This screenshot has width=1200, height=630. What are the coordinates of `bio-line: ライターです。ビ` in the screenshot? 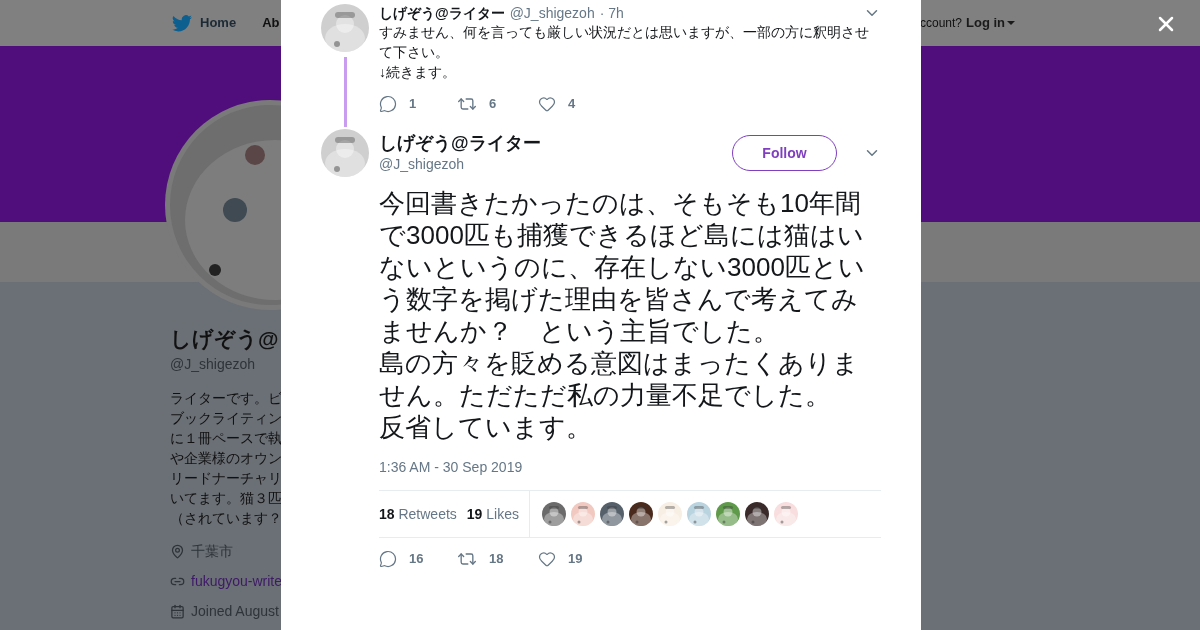 It's located at (226, 399).